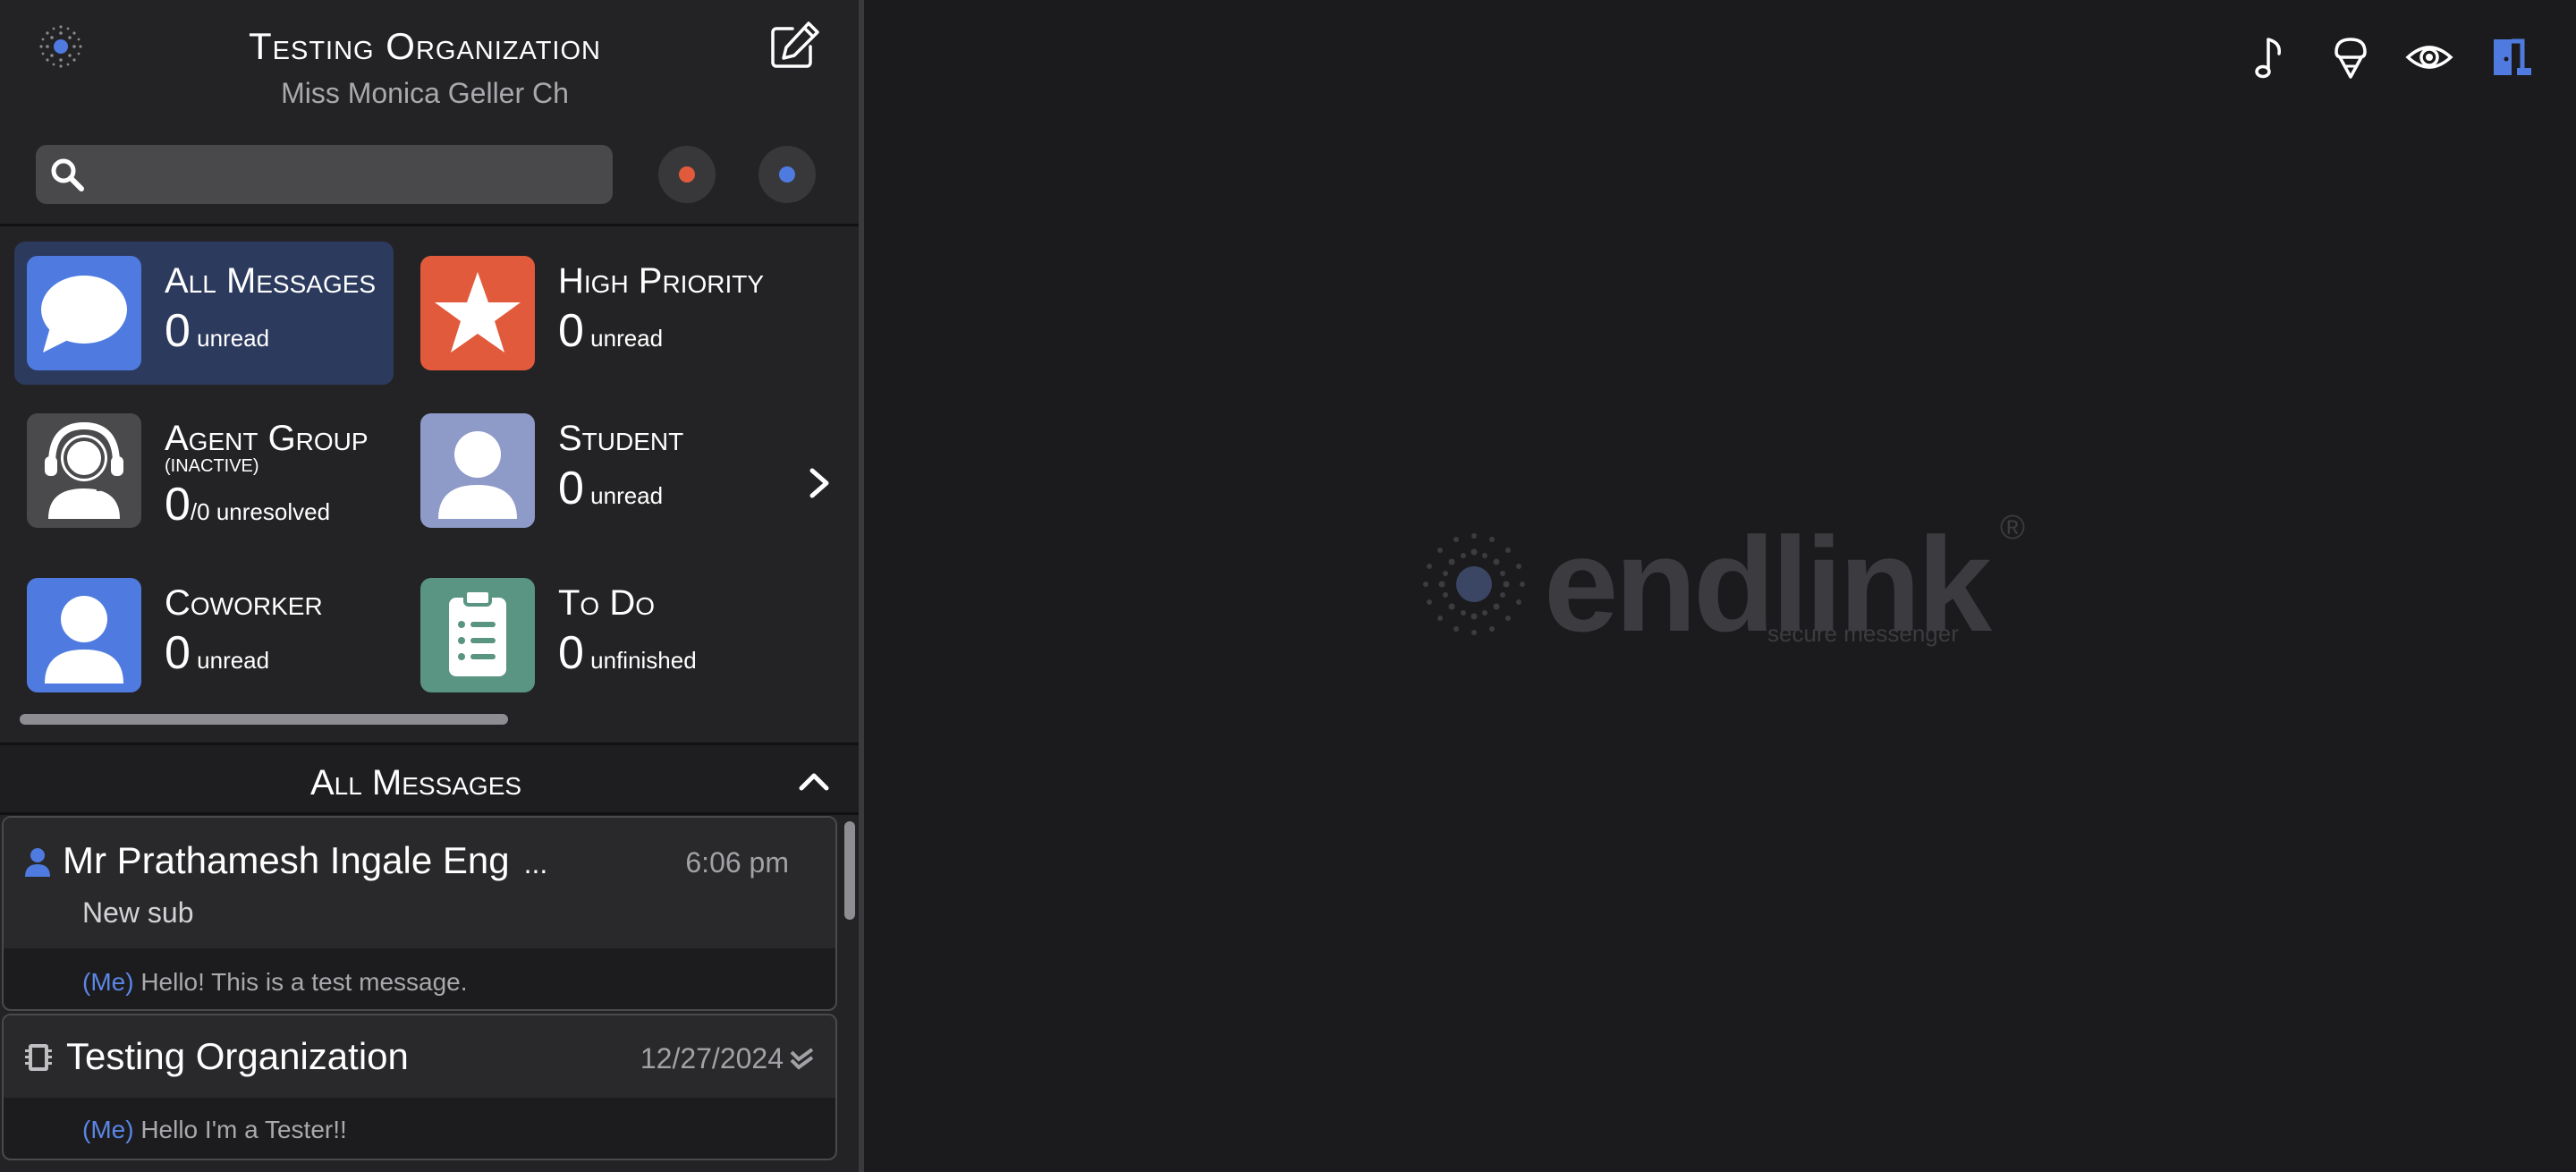  What do you see at coordinates (477, 313) in the screenshot?
I see `star-icon` at bounding box center [477, 313].